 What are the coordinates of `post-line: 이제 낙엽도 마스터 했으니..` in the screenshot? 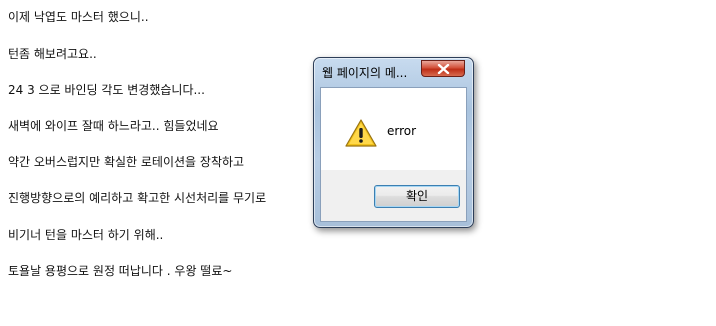 It's located at (78, 17).